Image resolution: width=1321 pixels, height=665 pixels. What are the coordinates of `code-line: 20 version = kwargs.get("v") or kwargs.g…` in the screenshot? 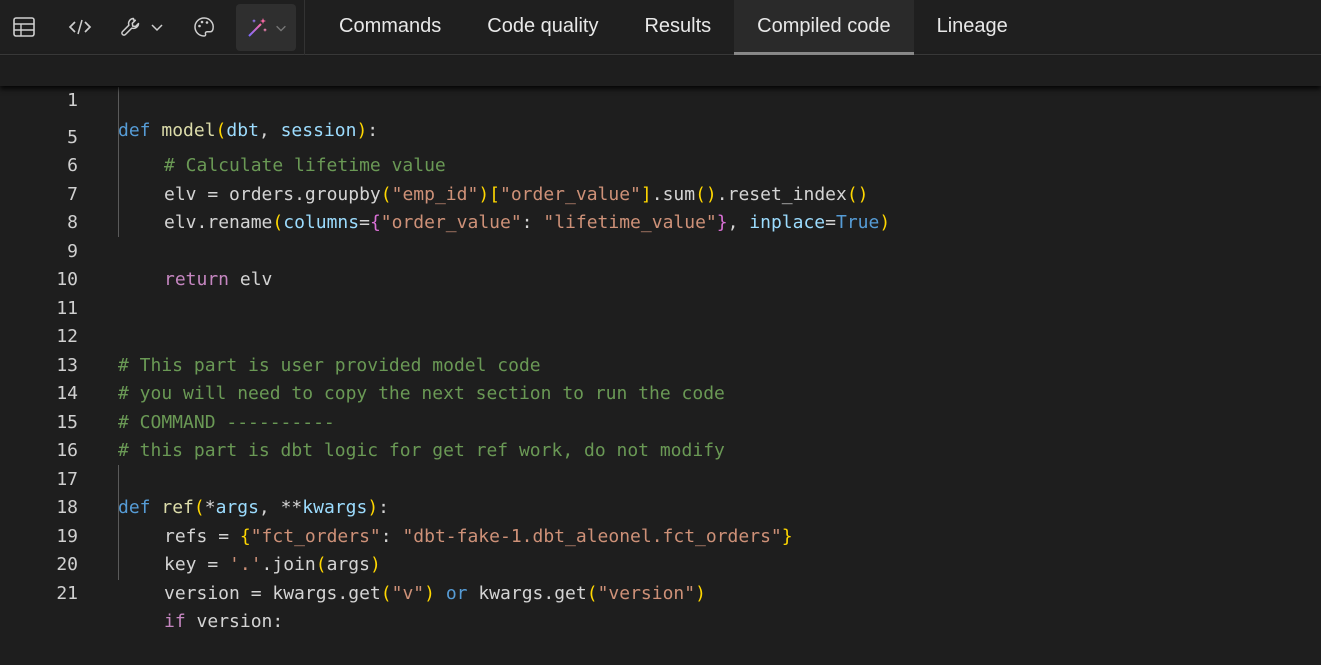 It's located at (660, 563).